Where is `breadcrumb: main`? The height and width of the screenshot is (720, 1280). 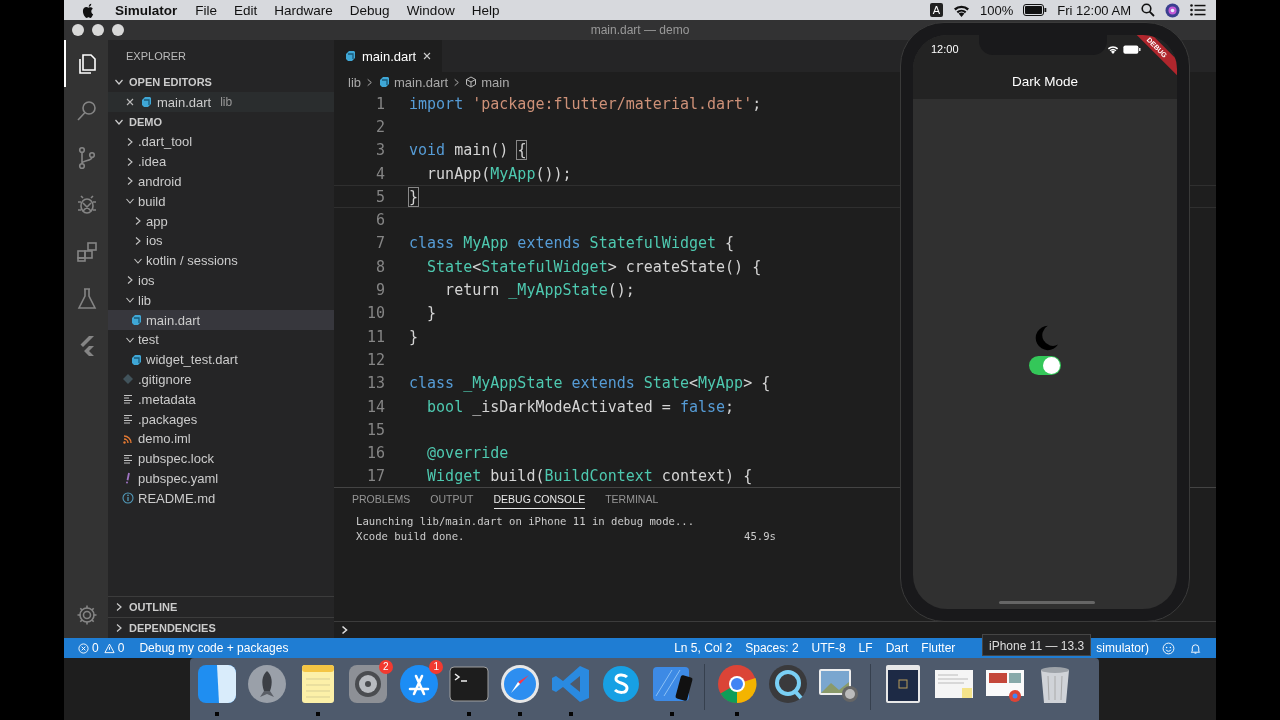 breadcrumb: main is located at coordinates (495, 82).